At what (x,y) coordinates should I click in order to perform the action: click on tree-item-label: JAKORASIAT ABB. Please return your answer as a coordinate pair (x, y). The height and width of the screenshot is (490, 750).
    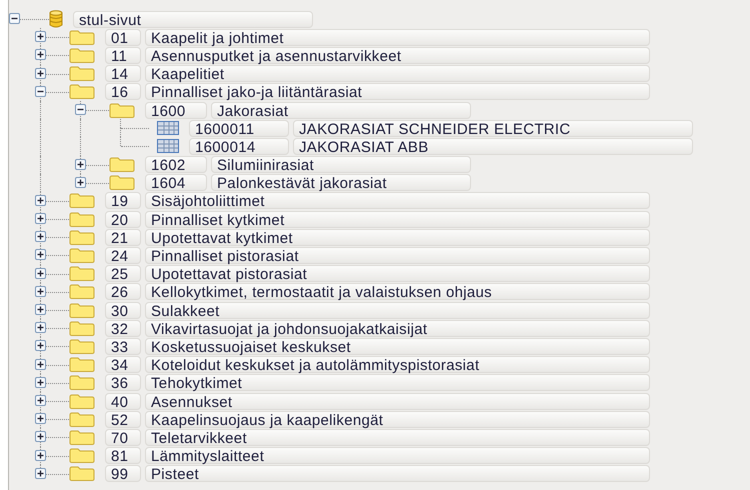
    Looking at the image, I should click on (493, 146).